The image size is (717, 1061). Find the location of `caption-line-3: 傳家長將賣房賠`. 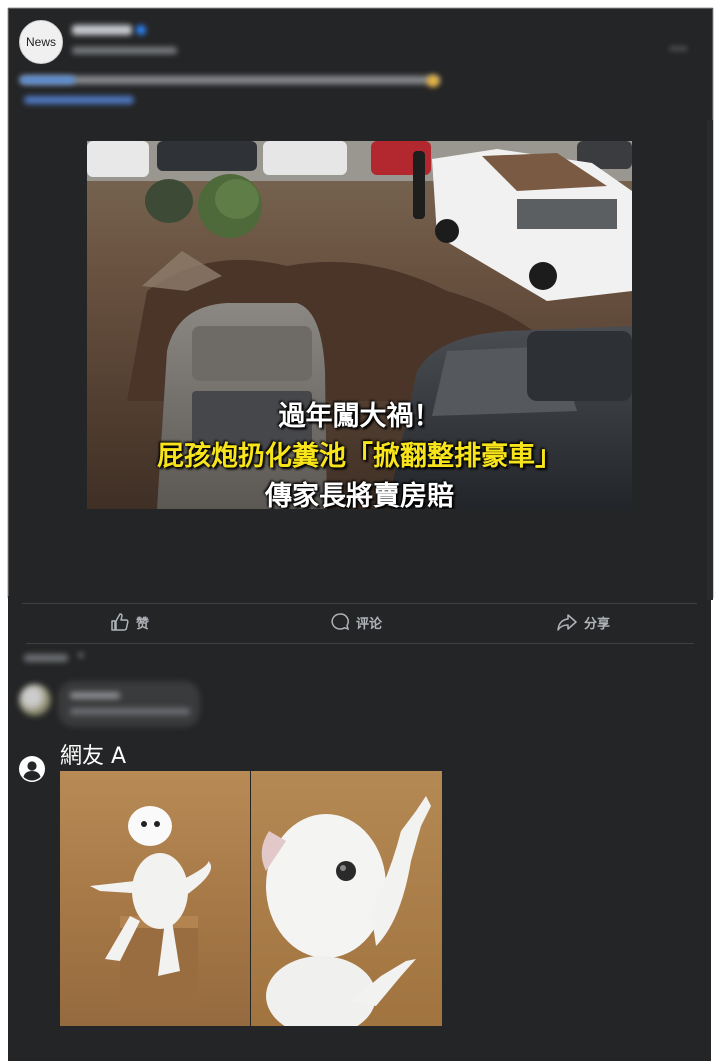

caption-line-3: 傳家長將賣房賠 is located at coordinates (359, 495).